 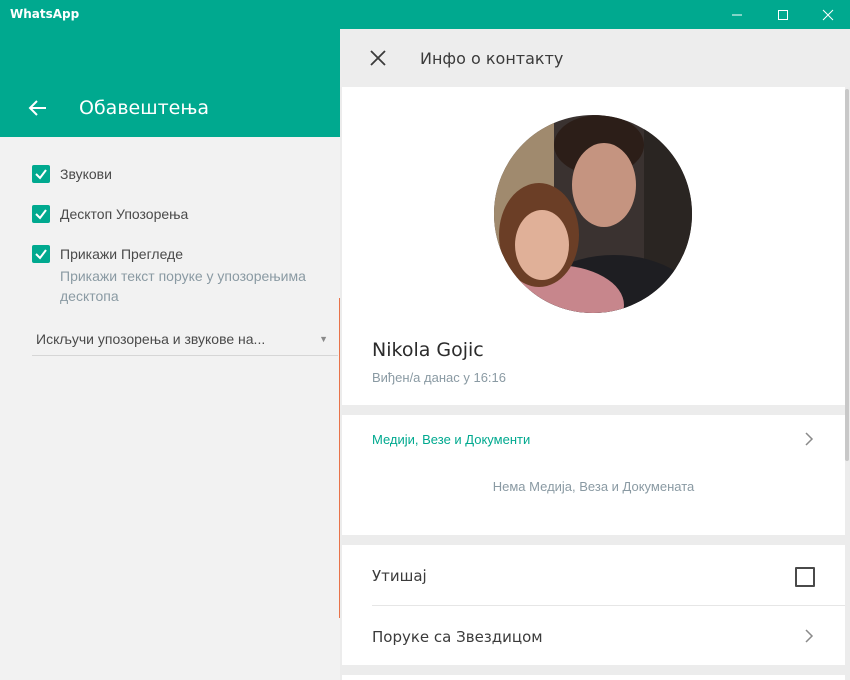 I want to click on sounds-checkbox, so click(x=41, y=174).